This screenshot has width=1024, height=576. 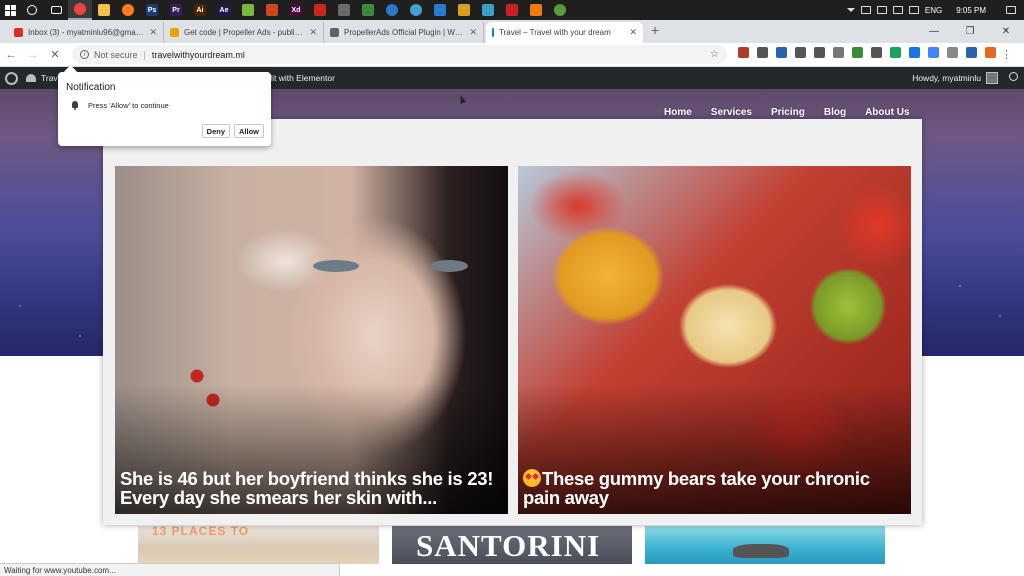 What do you see at coordinates (788, 112) in the screenshot?
I see `nav-pricing: Pricing` at bounding box center [788, 112].